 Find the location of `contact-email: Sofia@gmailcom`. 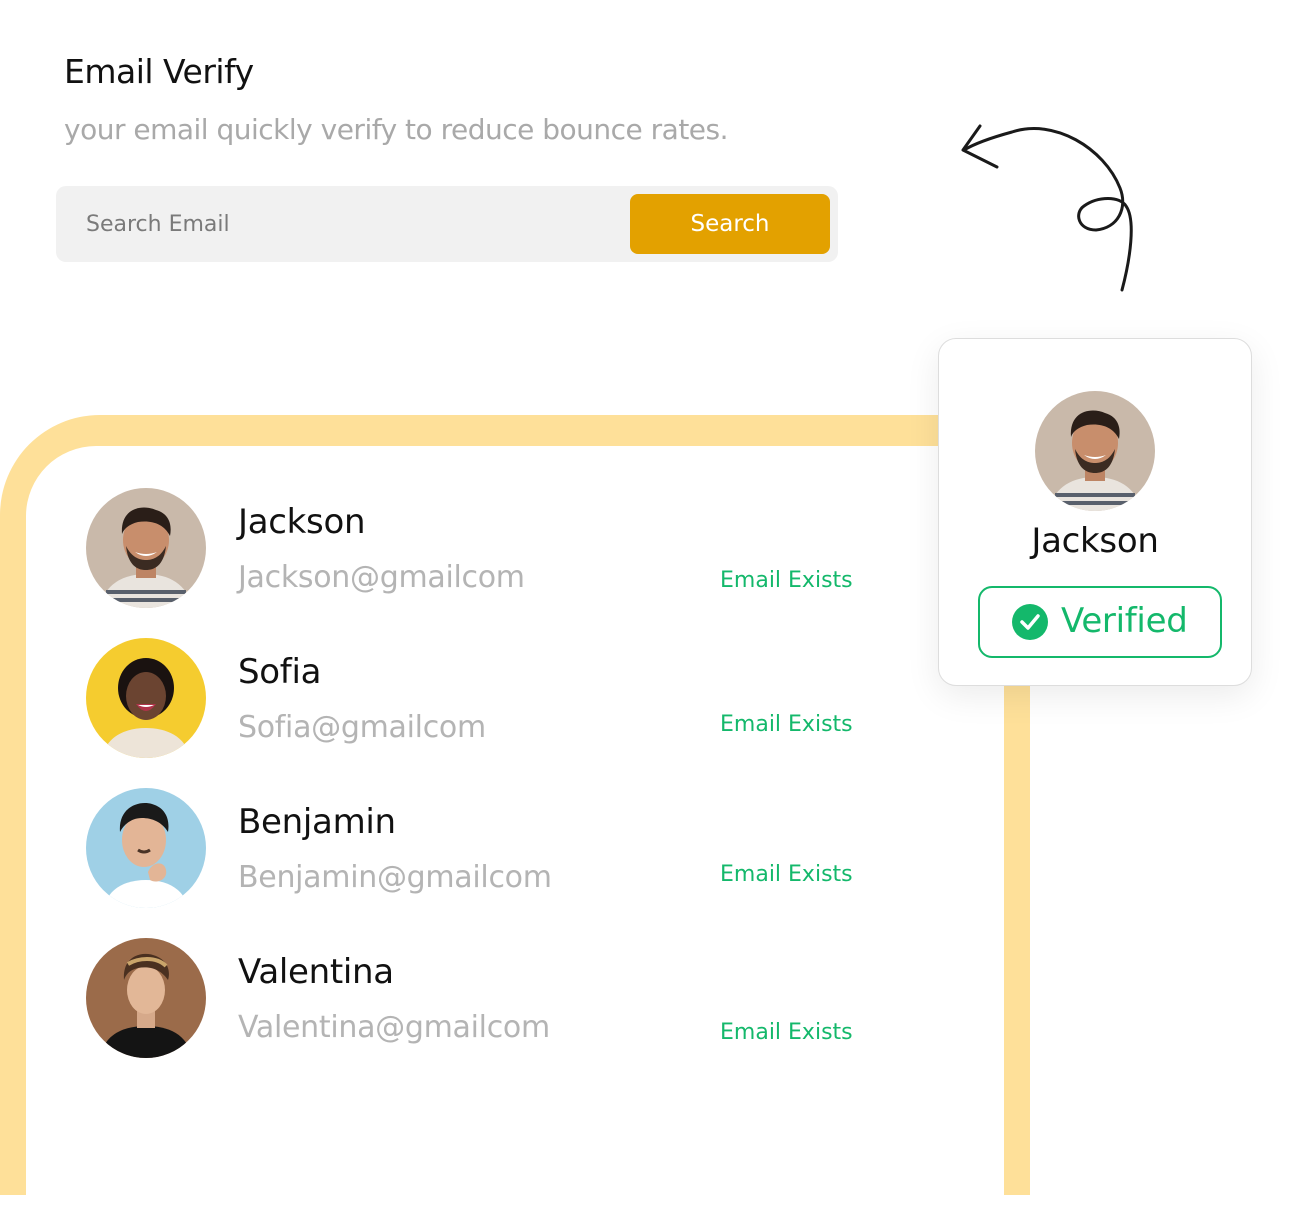

contact-email: Sofia@gmailcom is located at coordinates (362, 727).